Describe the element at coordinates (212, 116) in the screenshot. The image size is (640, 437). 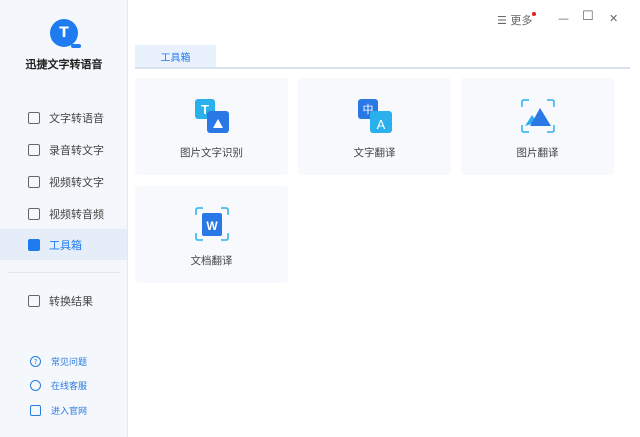
I see `image-ocr-icon: T` at that location.